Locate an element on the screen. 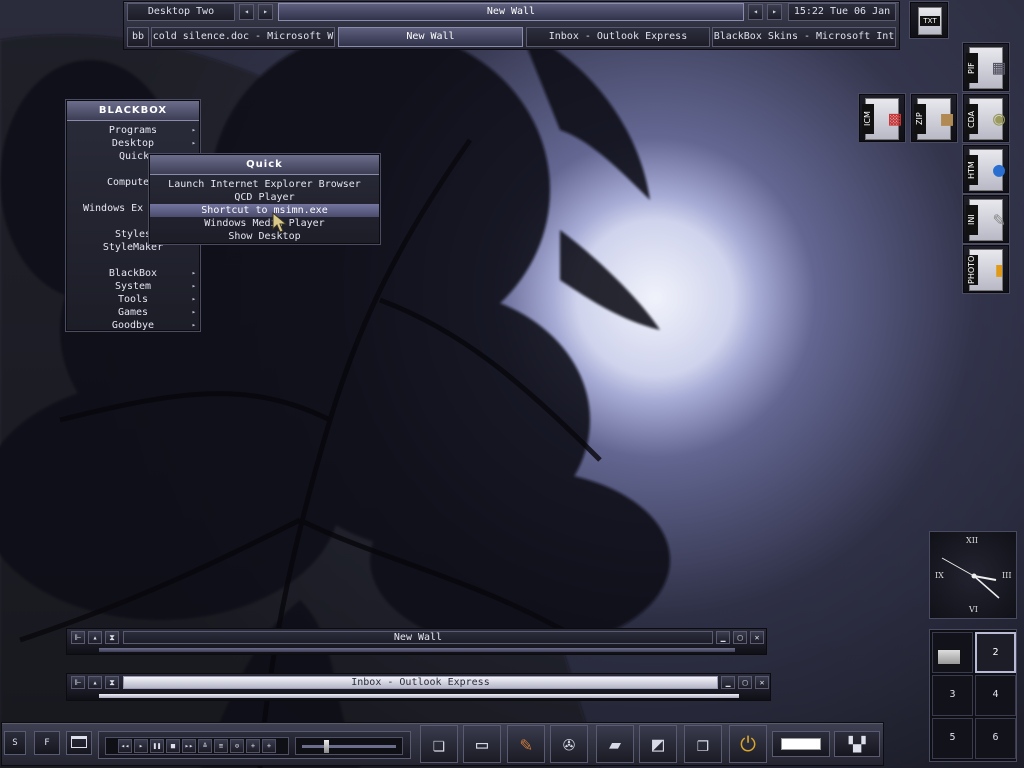 The image size is (1024, 768). window-new-wall: ⊩ ▴ ⧗ New Wall ▁ ▢ ✕ is located at coordinates (416, 641).